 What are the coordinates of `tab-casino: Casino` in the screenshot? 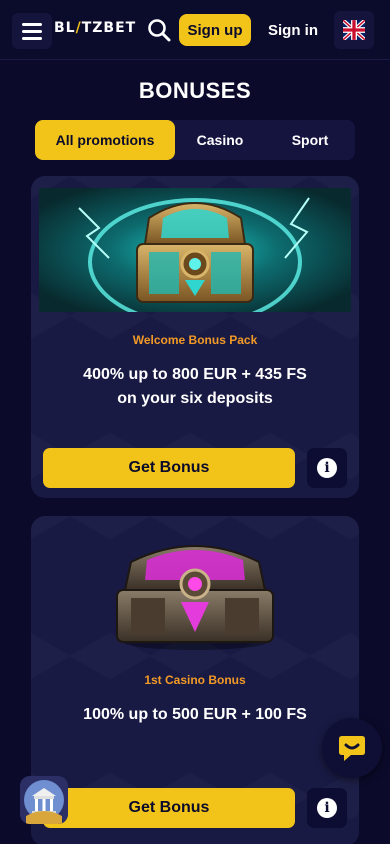 It's located at (220, 140).